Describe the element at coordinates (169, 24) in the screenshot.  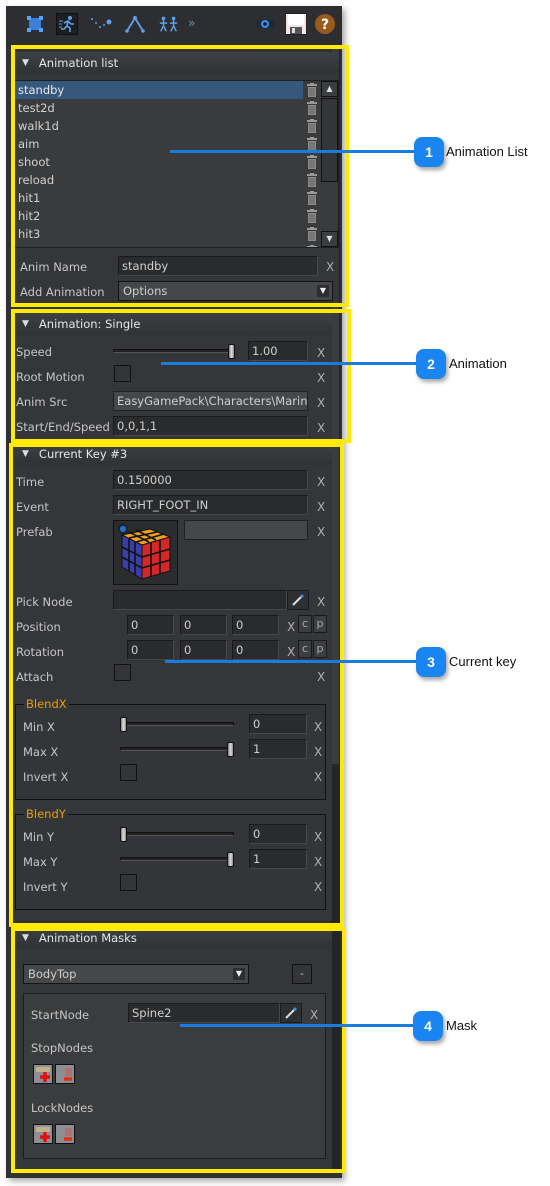
I see `characters-icon` at that location.